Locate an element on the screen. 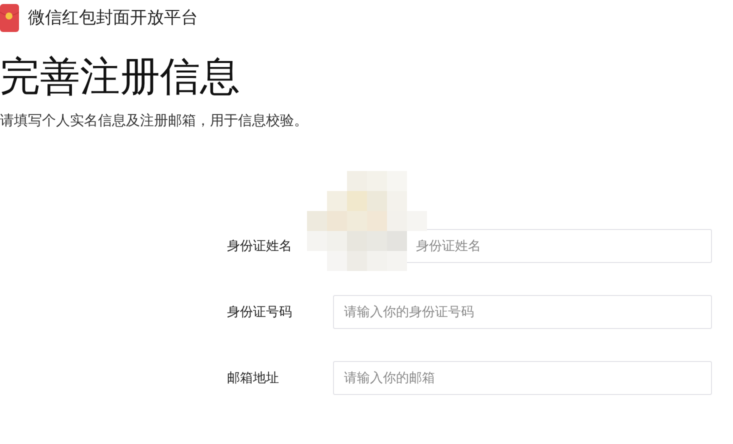 The width and height of the screenshot is (733, 444). page-heading: 完善注册信息 is located at coordinates (120, 77).